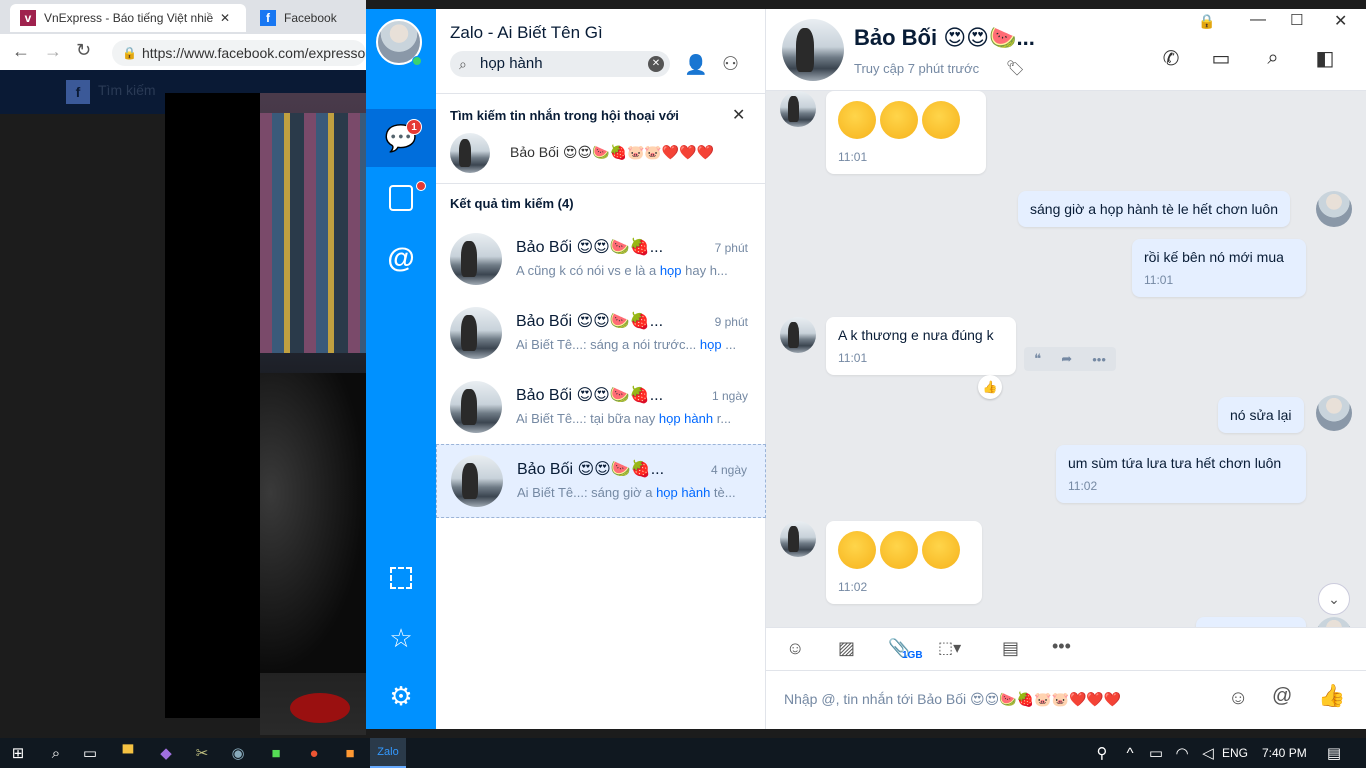  What do you see at coordinates (1010, 648) in the screenshot?
I see `contact-card-icon: ▤` at bounding box center [1010, 648].